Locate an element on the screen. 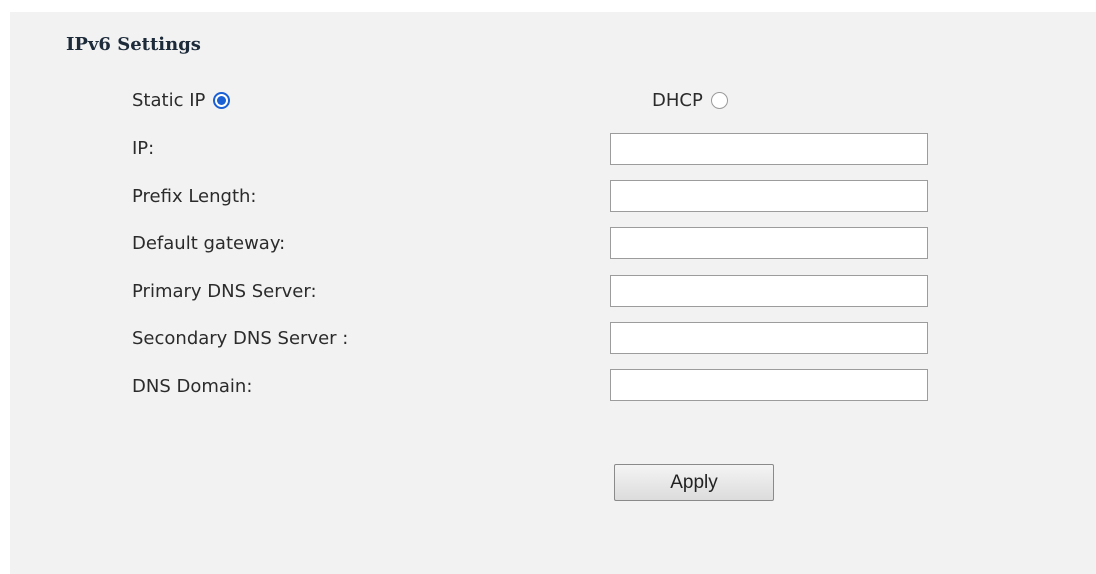  dhcp-radio is located at coordinates (719, 100).